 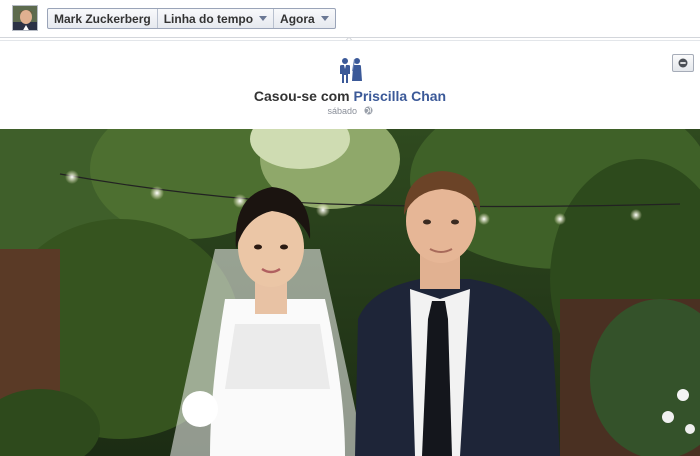 I want to click on timeline-dropdown-label: Linha do tempo, so click(x=208, y=18).